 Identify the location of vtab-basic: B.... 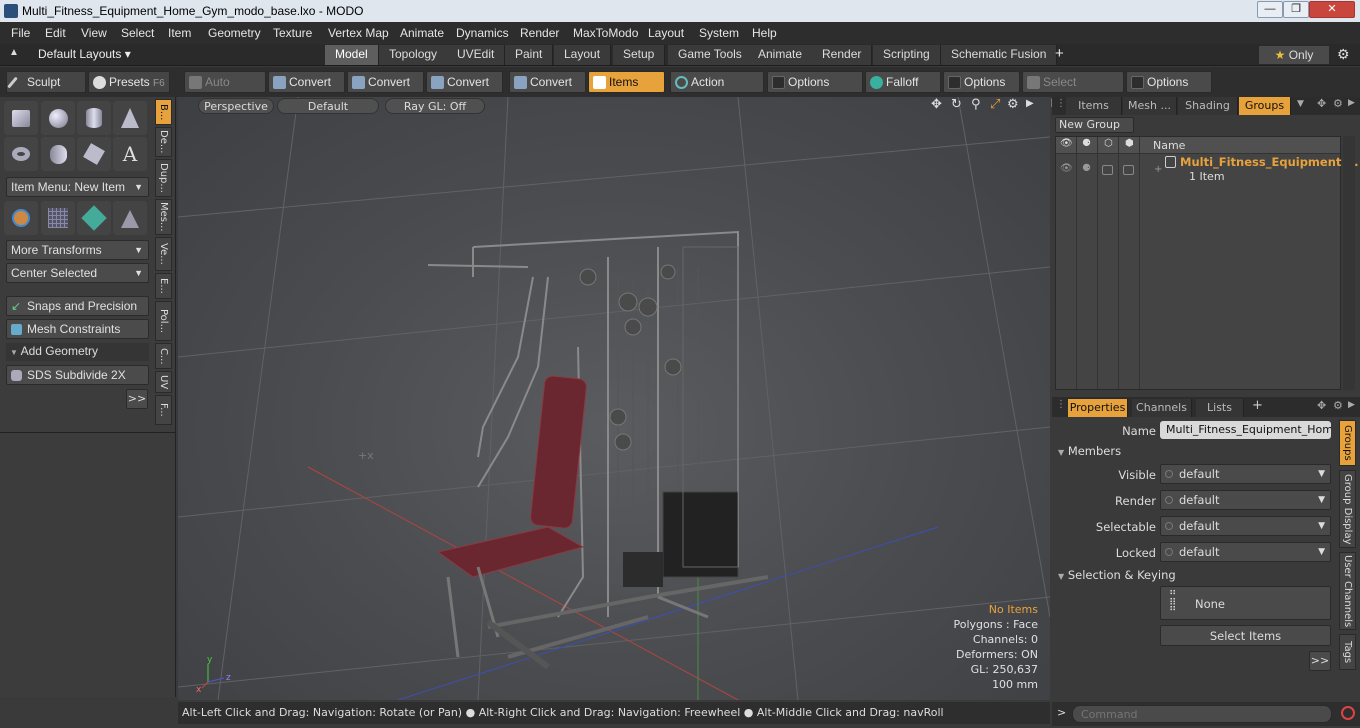
(163, 112).